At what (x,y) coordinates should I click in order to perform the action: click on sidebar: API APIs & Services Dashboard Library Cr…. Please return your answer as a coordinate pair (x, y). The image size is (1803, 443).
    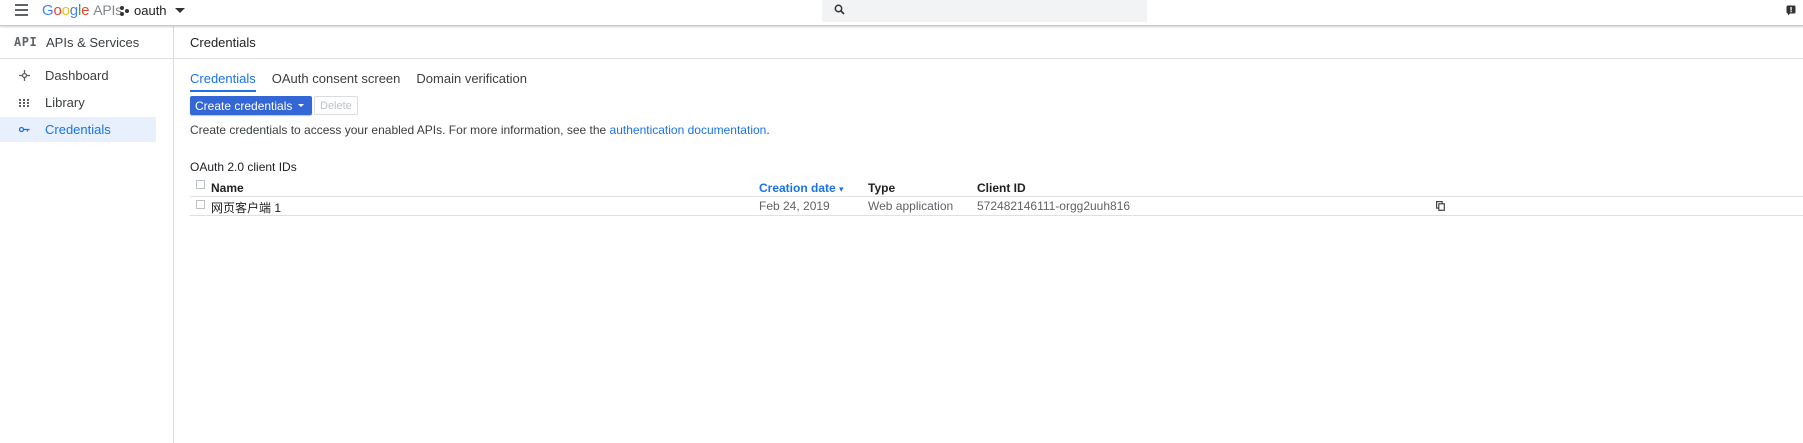
    Looking at the image, I should click on (87, 234).